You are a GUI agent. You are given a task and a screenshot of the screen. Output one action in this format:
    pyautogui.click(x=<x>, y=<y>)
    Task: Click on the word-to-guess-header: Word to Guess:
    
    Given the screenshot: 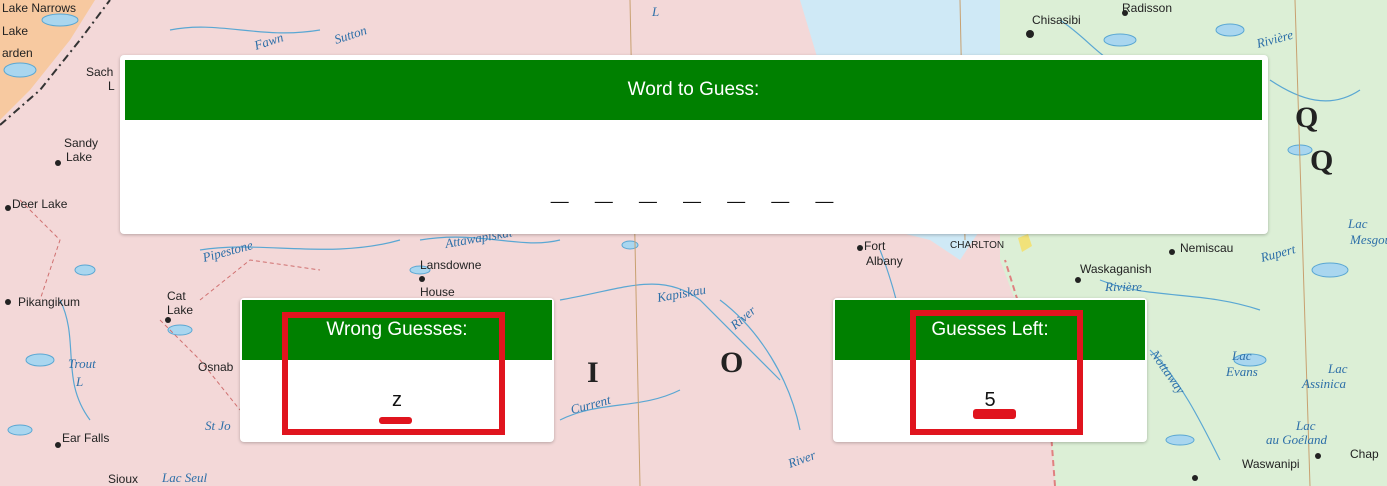 What is the action you would take?
    pyautogui.click(x=693, y=90)
    